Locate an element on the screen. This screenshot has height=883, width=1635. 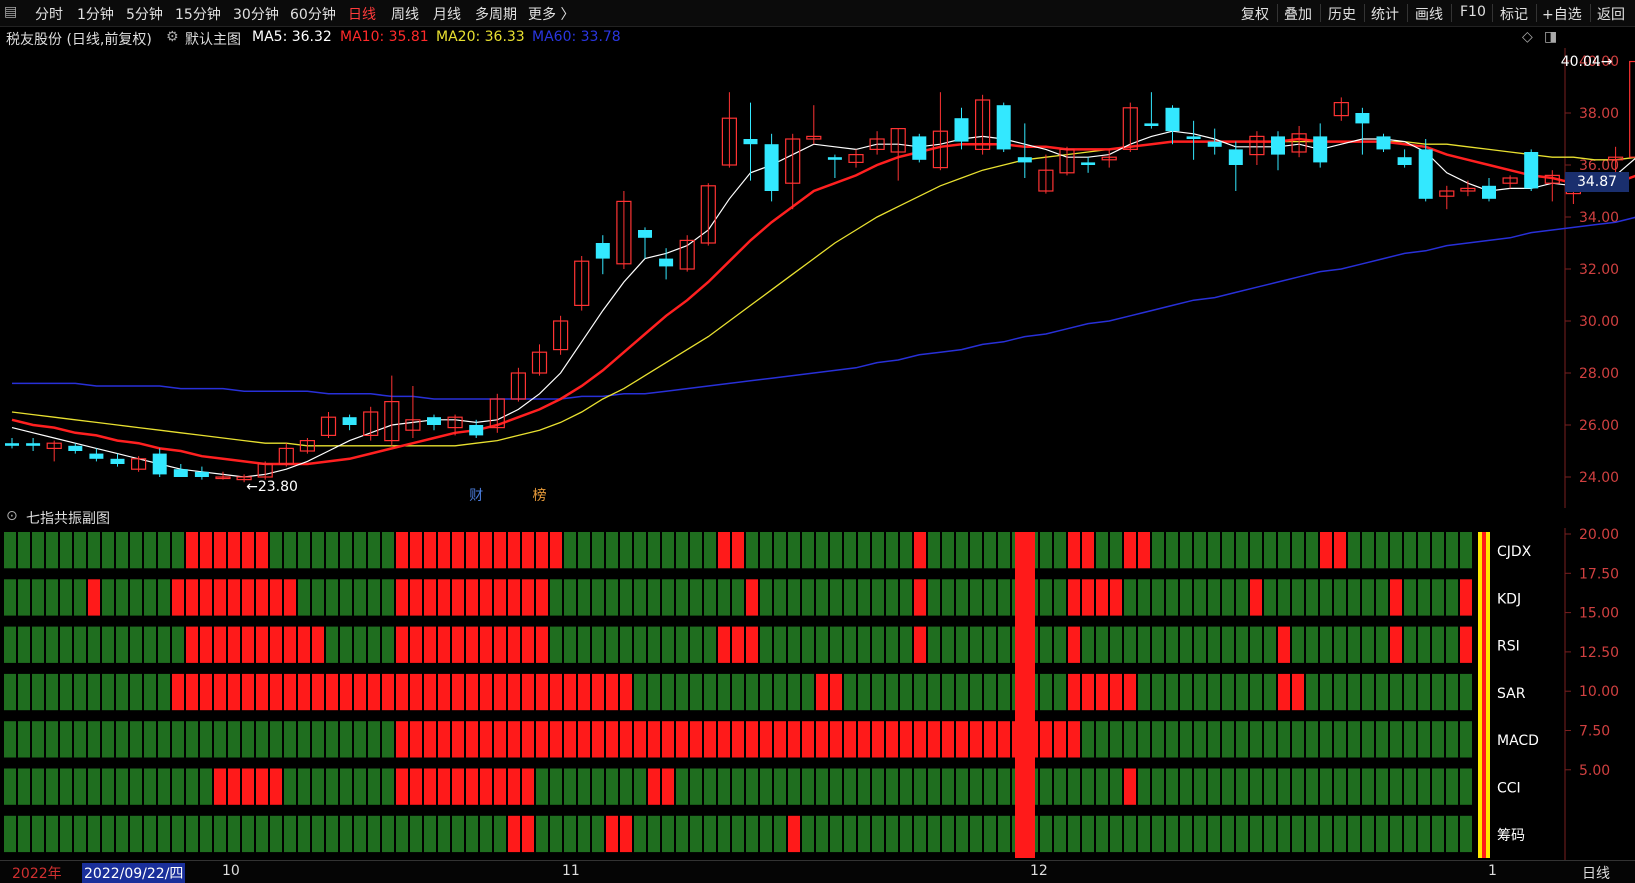
period-label: 日线 is located at coordinates (1596, 873).